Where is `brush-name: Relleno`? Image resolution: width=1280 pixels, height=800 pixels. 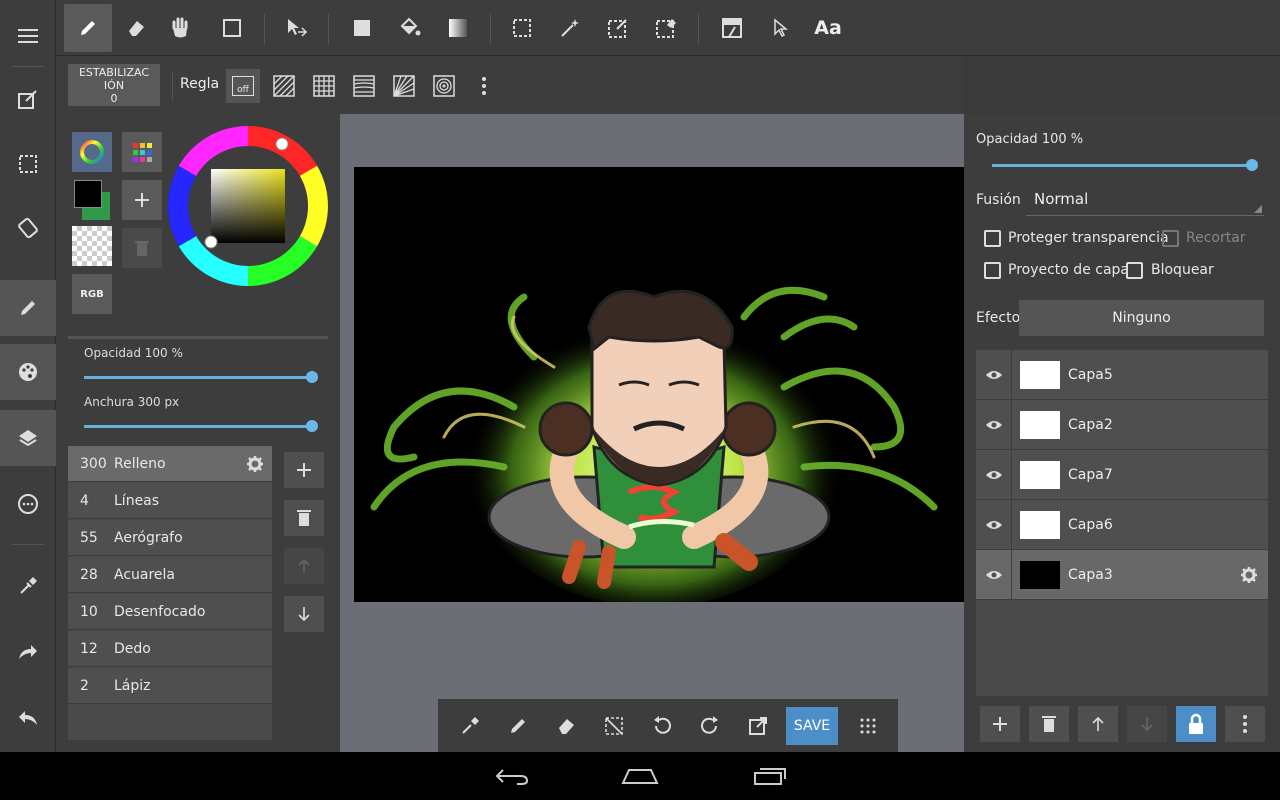 brush-name: Relleno is located at coordinates (140, 463).